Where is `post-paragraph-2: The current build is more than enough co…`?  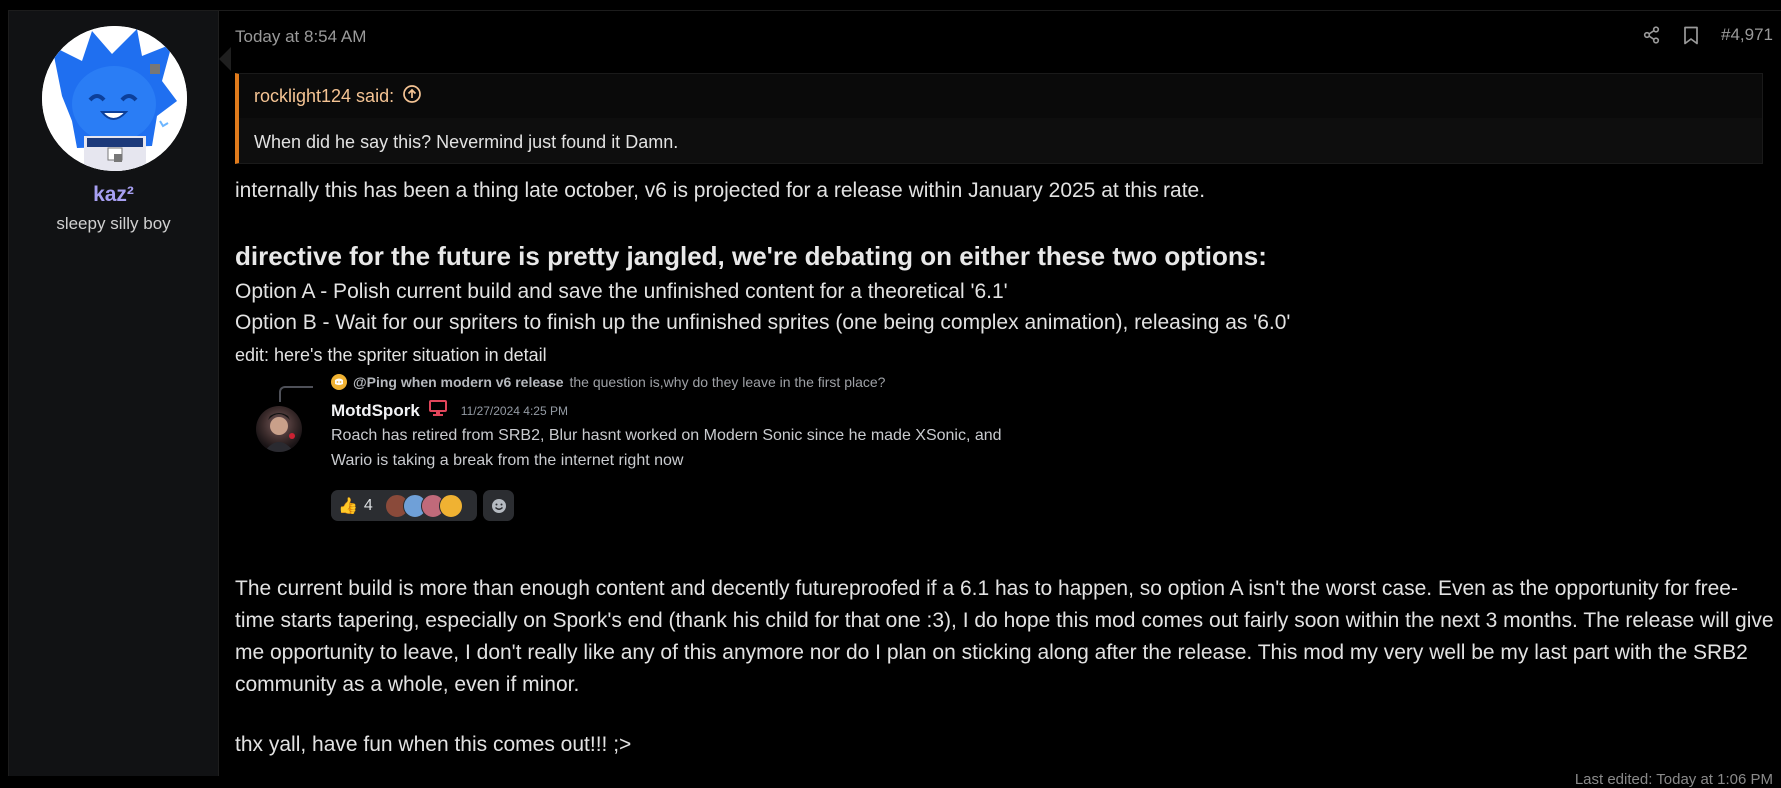 post-paragraph-2: The current build is more than enough co… is located at coordinates (1004, 636).